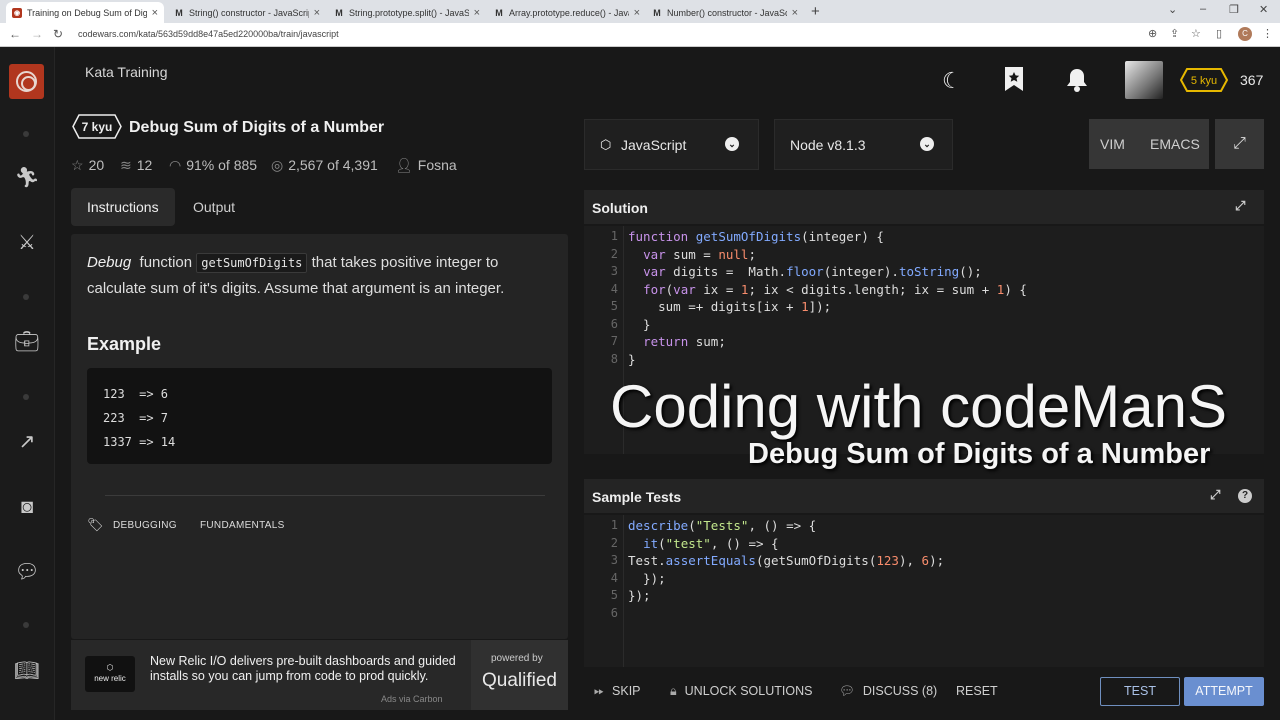 The height and width of the screenshot is (720, 1280). Describe the element at coordinates (1267, 33) in the screenshot. I see `menu-icon: ⋮` at that location.